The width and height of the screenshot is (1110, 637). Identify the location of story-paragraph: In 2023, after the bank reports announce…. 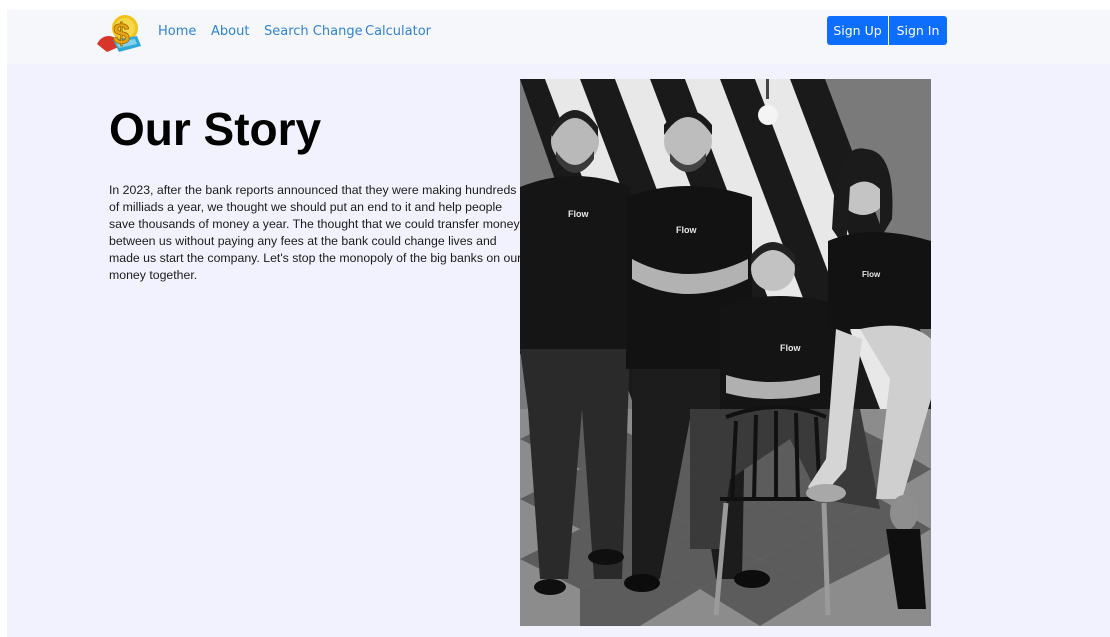
(315, 232).